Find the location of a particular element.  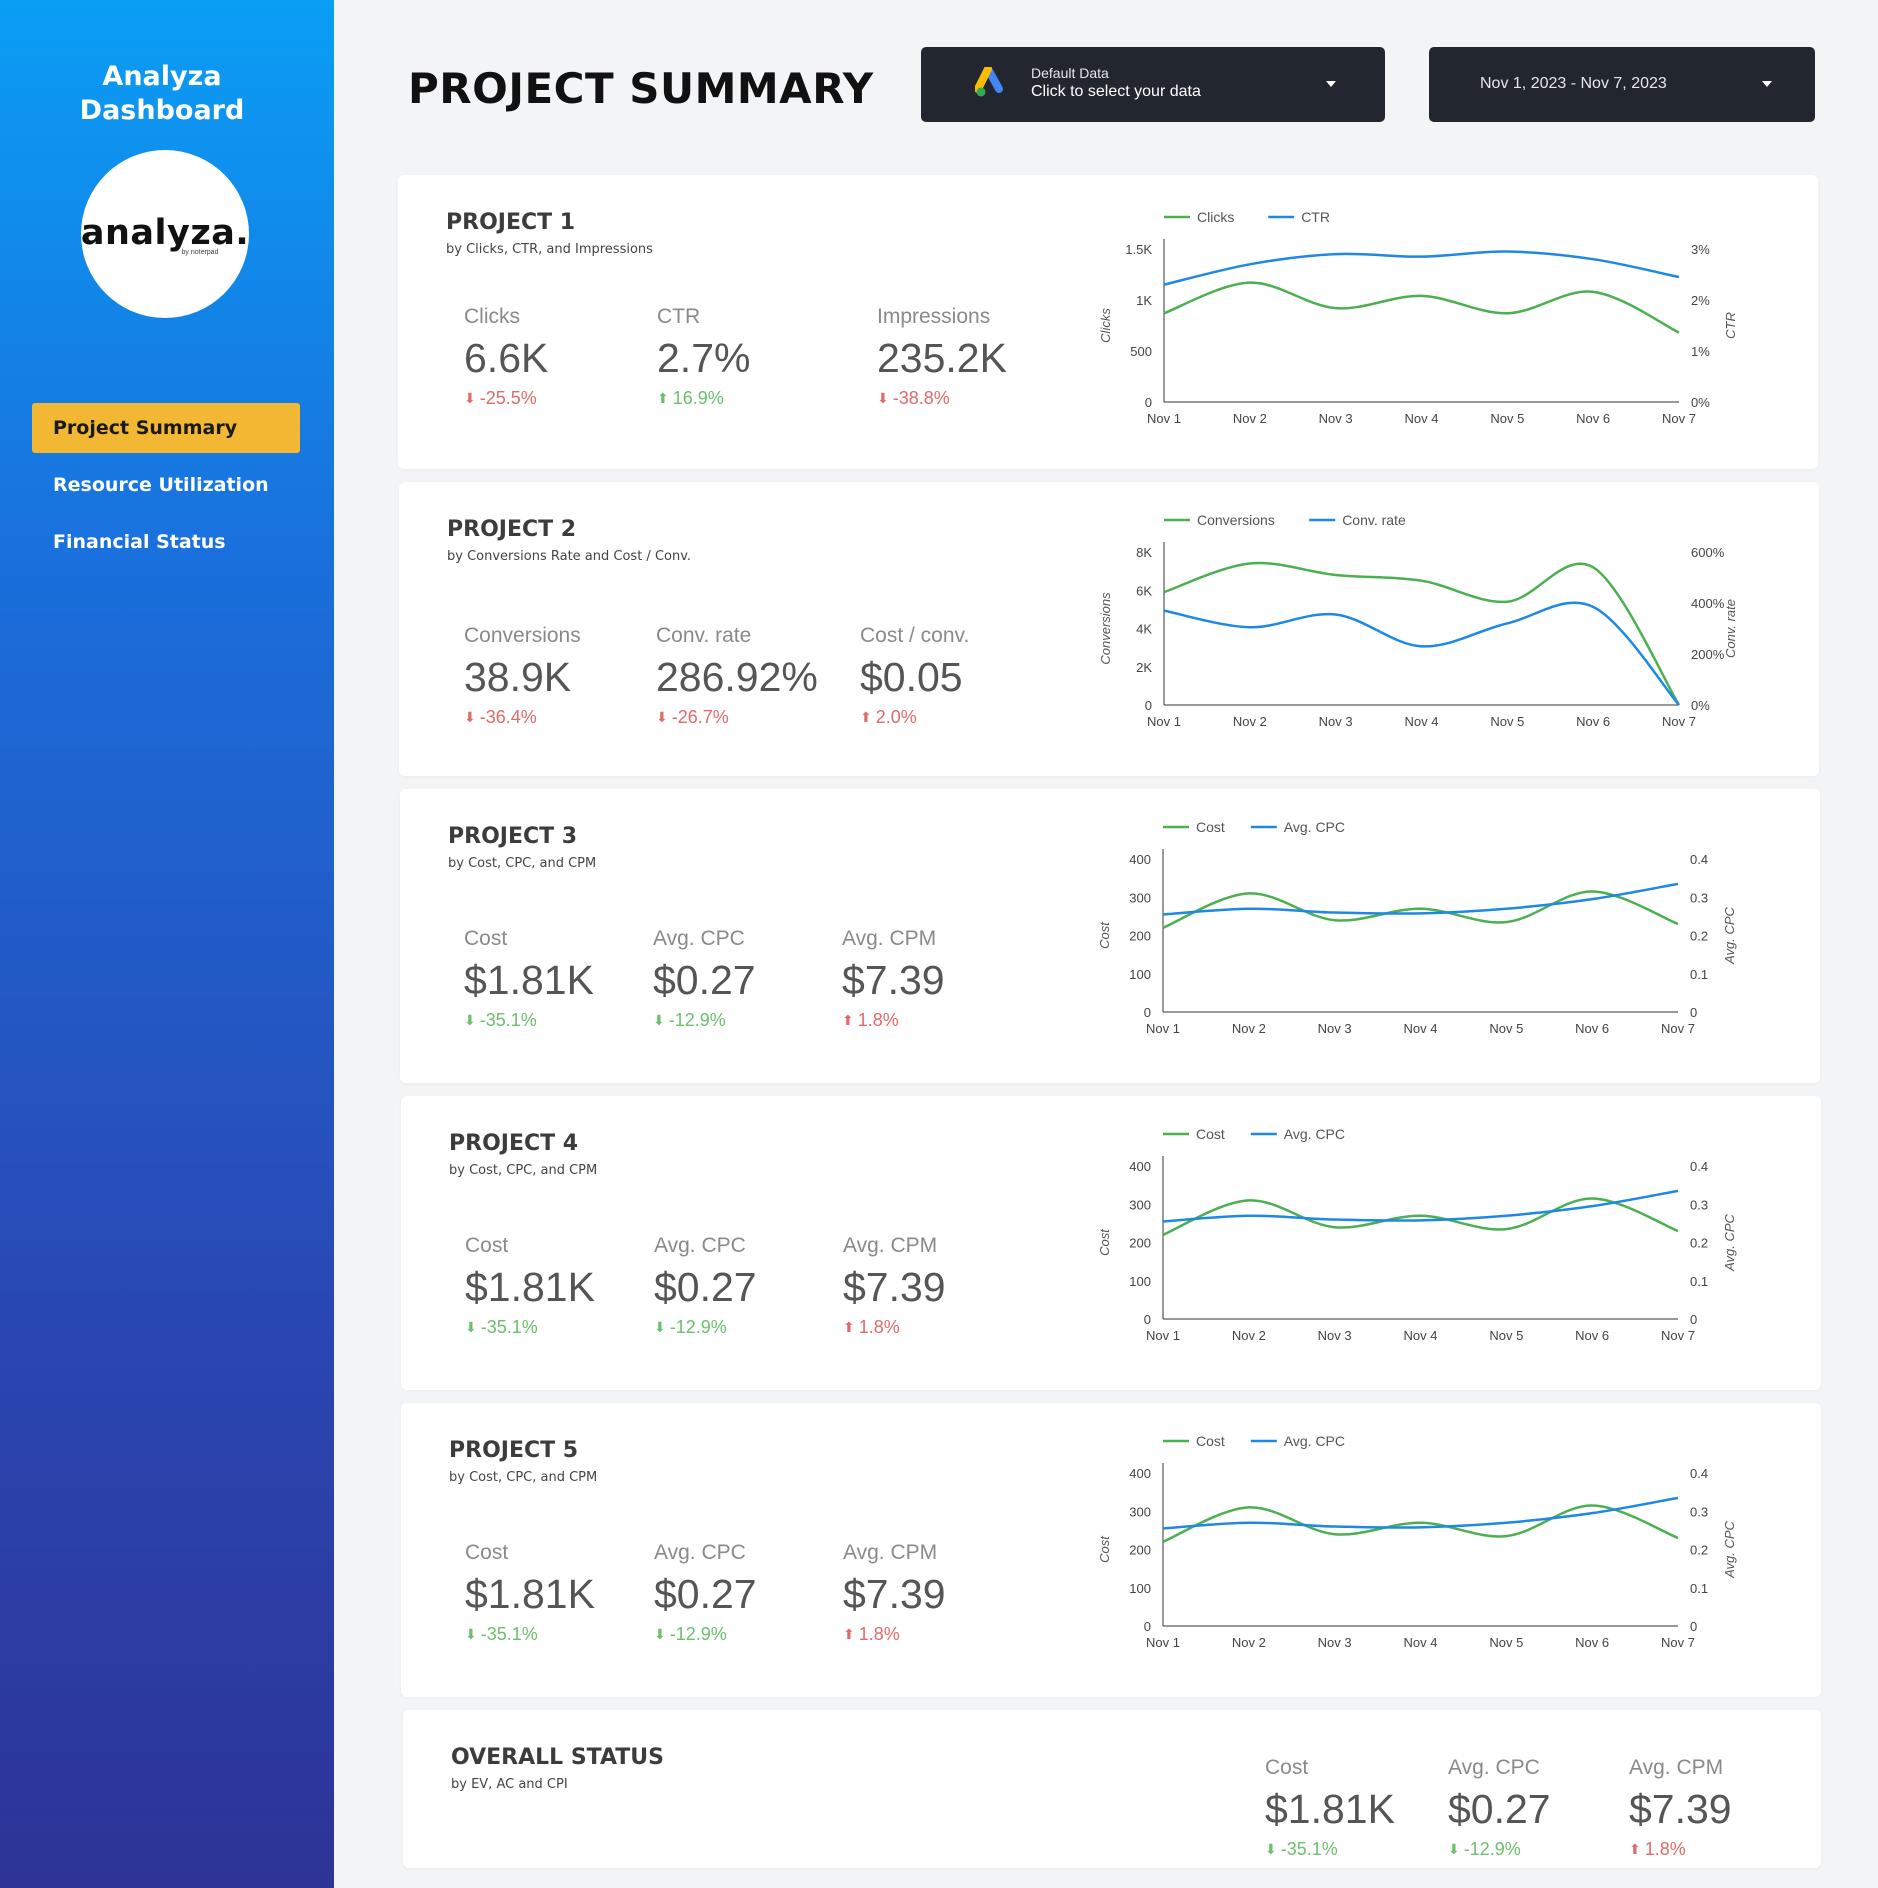

date-range-dropdown: Nov 1, 2023 - Nov 7, 2023 is located at coordinates (1622, 84).